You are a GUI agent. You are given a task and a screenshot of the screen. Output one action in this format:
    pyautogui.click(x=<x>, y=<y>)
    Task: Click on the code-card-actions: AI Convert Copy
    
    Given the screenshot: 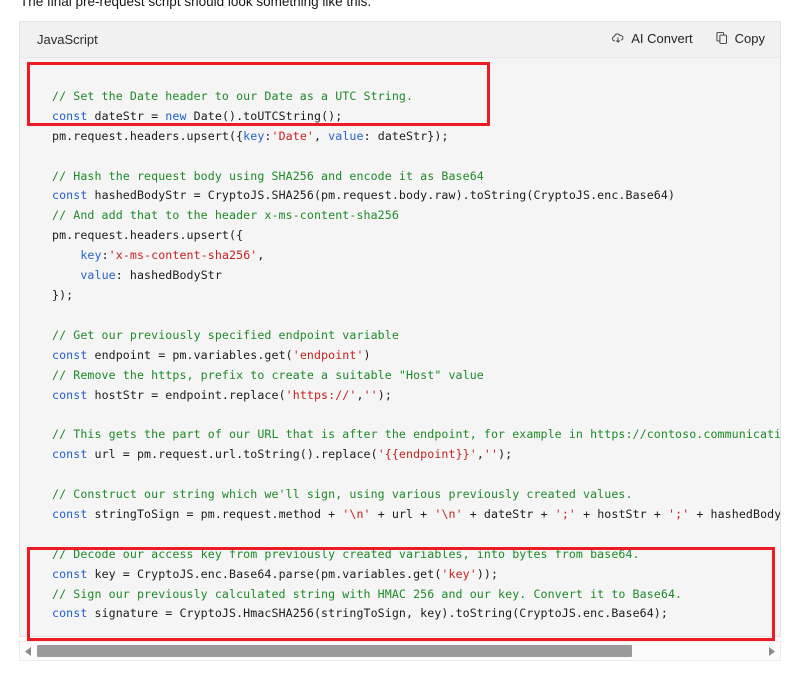 What is the action you would take?
    pyautogui.click(x=688, y=38)
    